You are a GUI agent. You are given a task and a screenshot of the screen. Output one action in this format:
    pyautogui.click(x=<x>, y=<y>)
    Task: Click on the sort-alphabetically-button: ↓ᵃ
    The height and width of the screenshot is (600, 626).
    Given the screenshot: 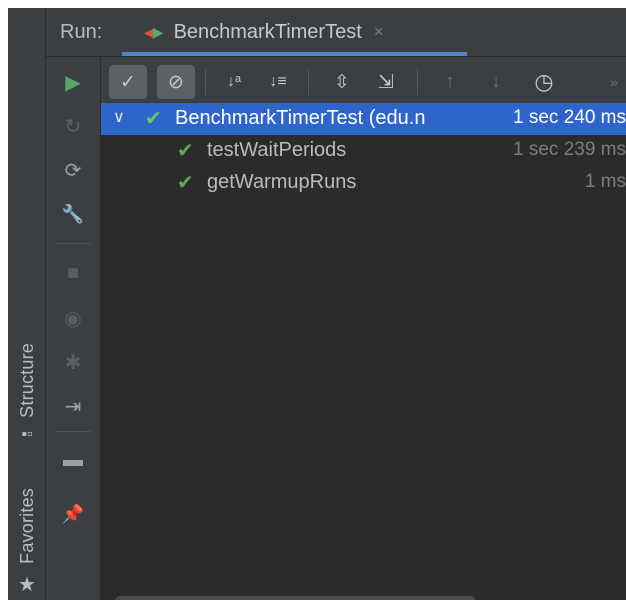 What is the action you would take?
    pyautogui.click(x=234, y=82)
    